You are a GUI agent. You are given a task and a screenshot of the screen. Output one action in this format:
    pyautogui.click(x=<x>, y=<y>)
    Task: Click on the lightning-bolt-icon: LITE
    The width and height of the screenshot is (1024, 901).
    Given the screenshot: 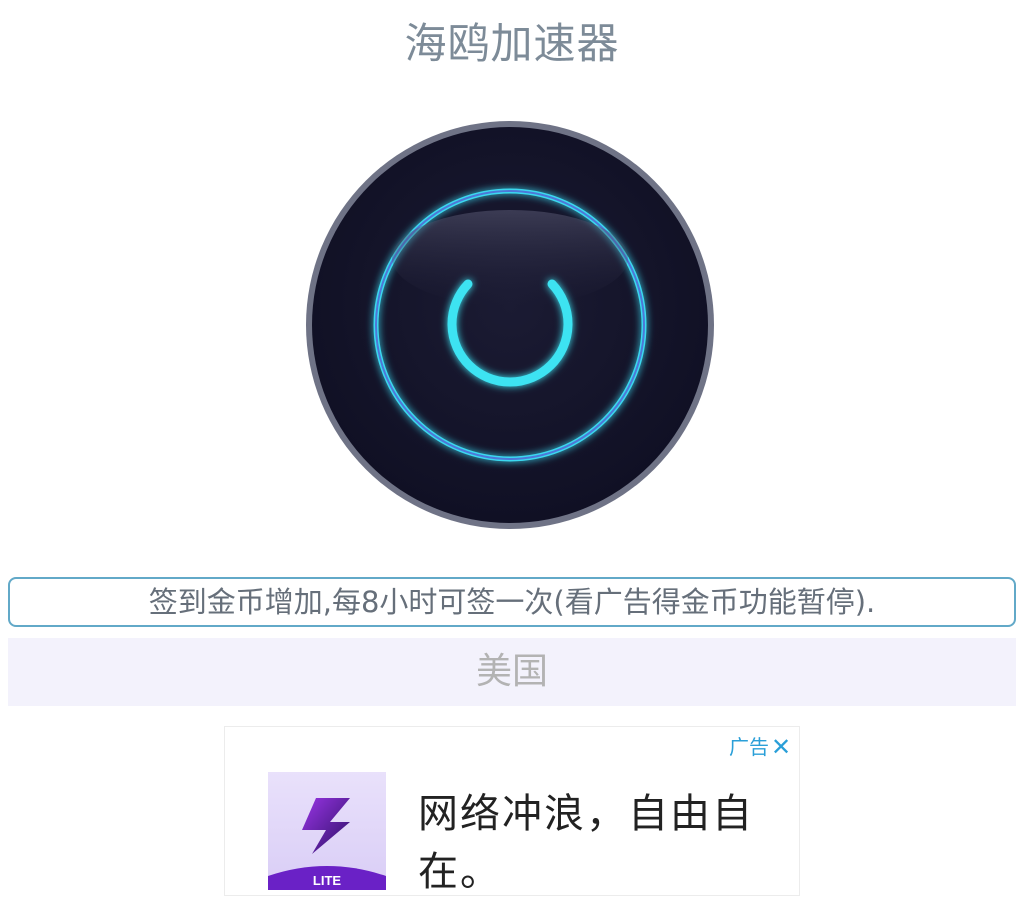 What is the action you would take?
    pyautogui.click(x=327, y=831)
    